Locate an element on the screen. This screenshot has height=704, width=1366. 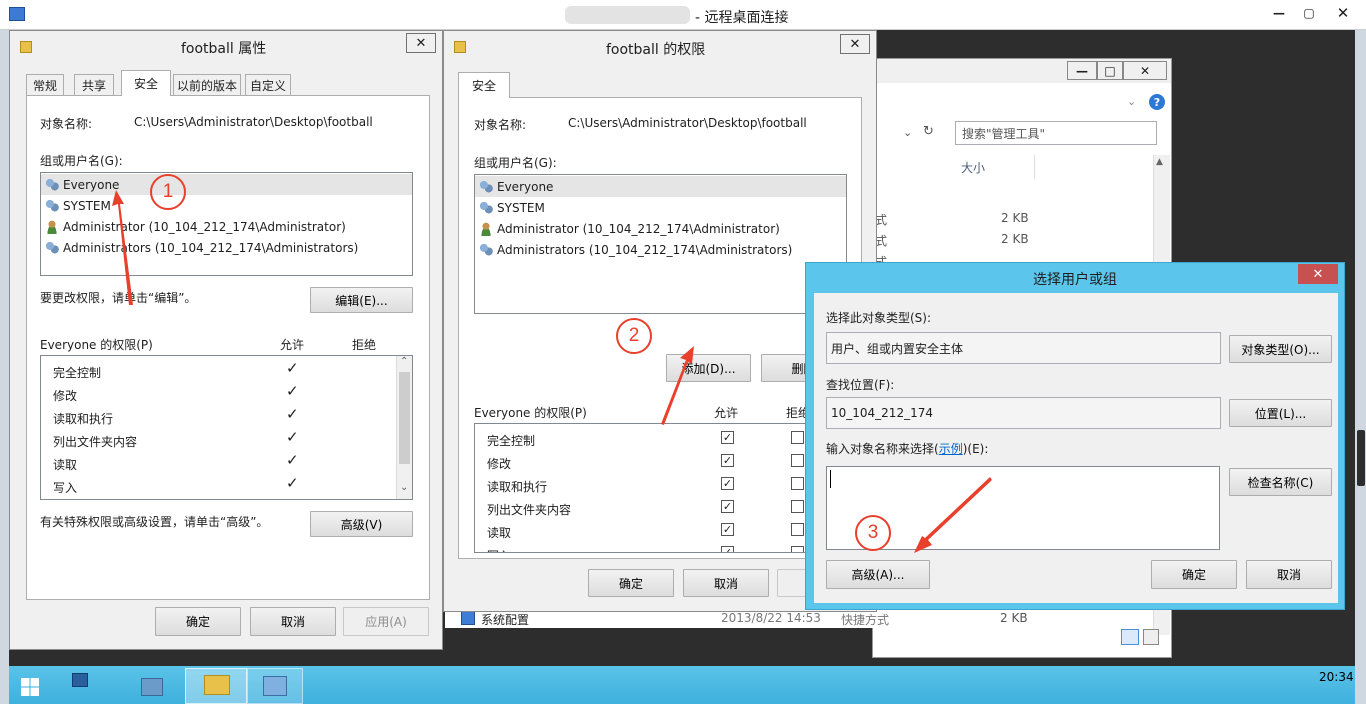
control-panel-taskbar-button is located at coordinates (275, 686).